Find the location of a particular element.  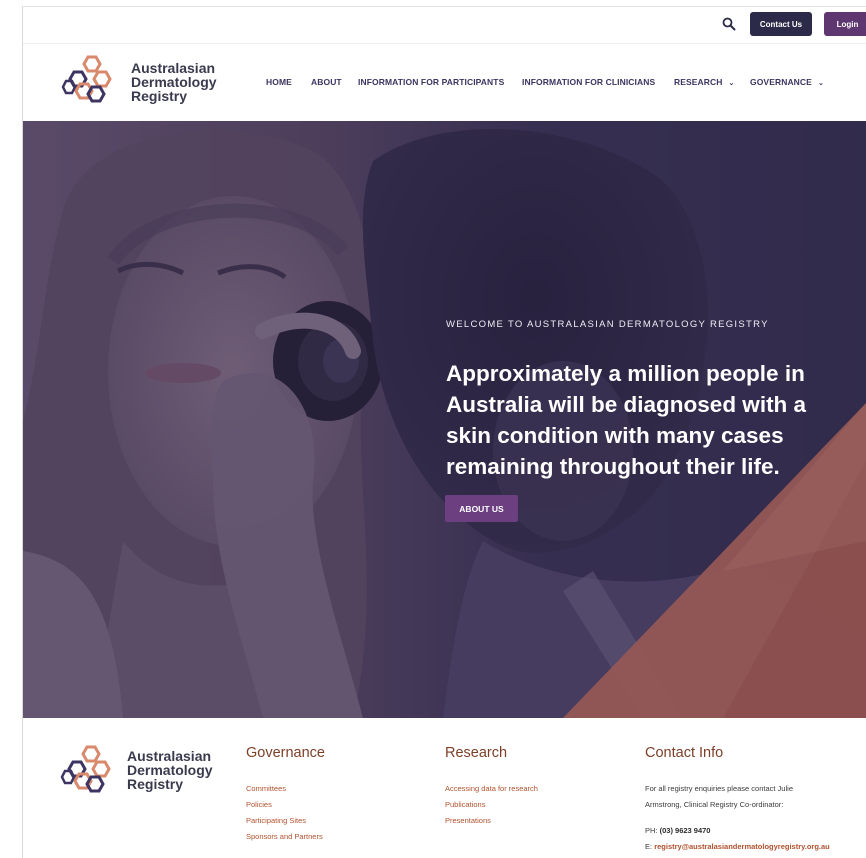

logo-wordmark: Australasian Dermatology Registry is located at coordinates (174, 82).